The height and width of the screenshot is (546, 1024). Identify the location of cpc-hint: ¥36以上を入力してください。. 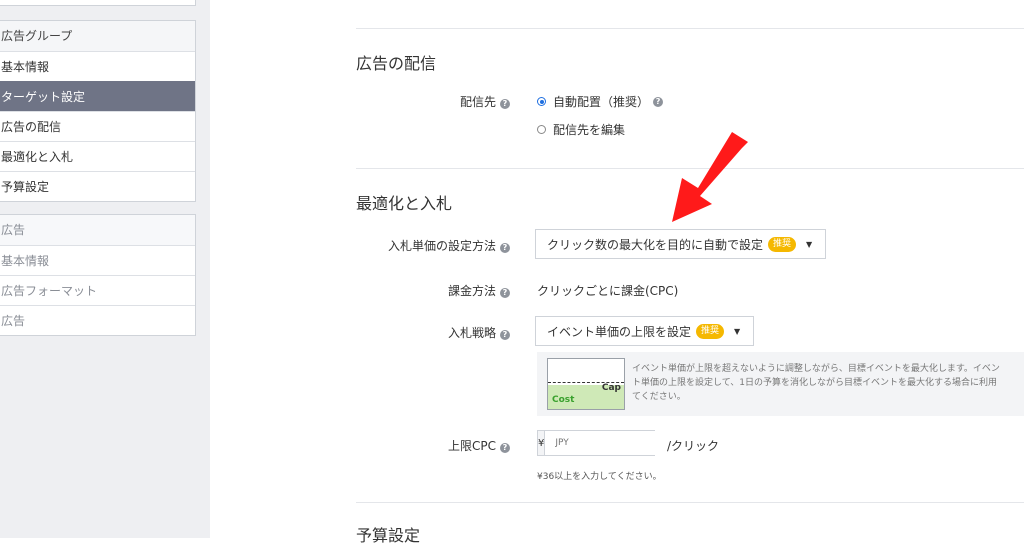
(599, 477).